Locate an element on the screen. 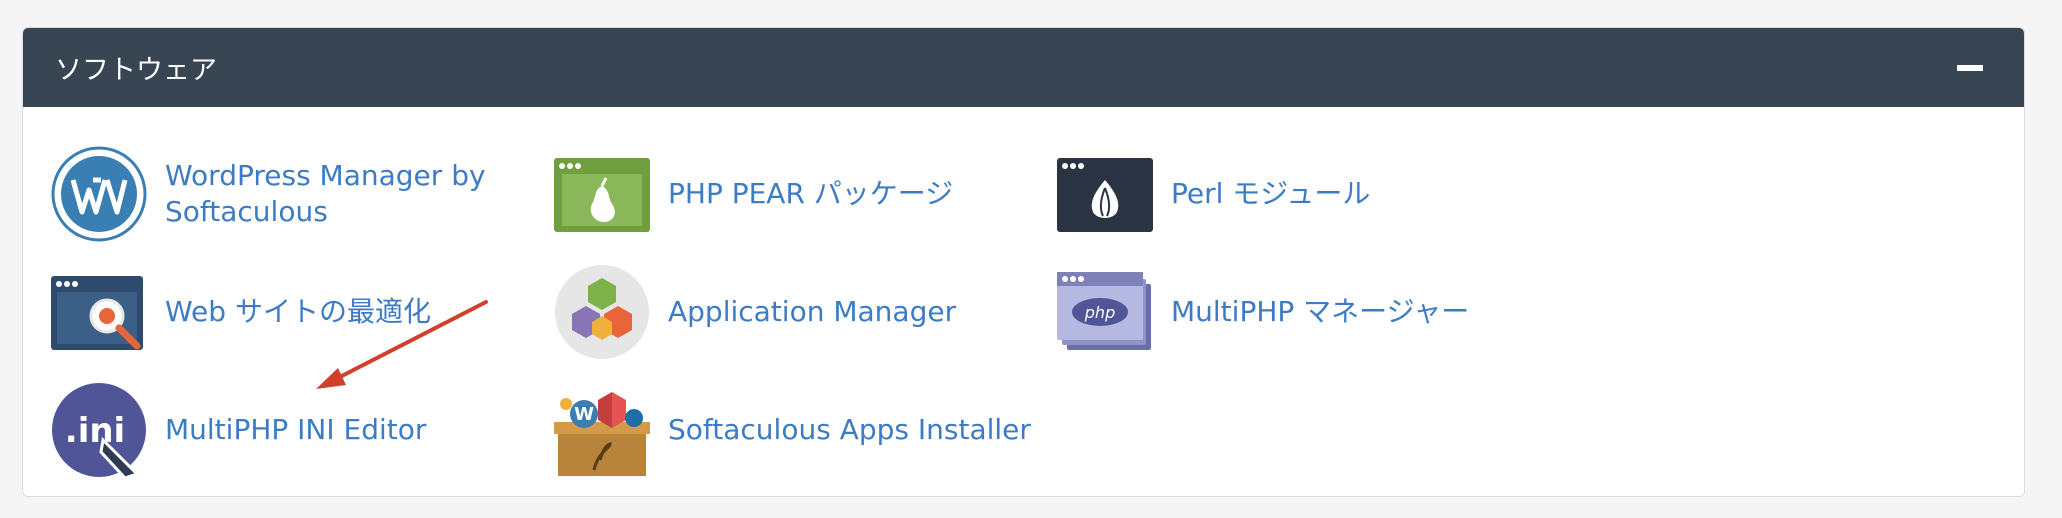  perl-module-icon is located at coordinates (1105, 194).